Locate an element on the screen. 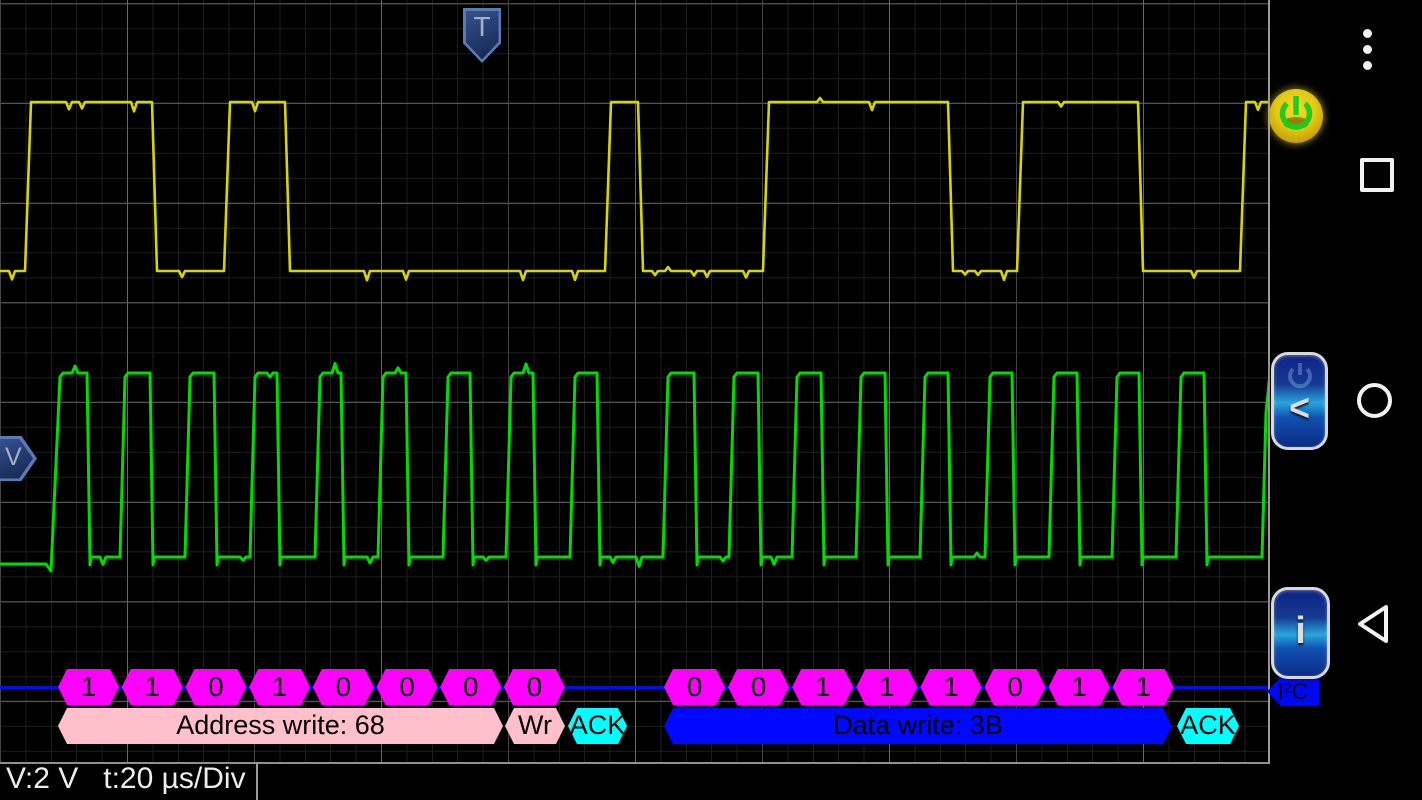 This screenshot has height=800, width=1422. voltage-marker-shape: V is located at coordinates (18, 458).